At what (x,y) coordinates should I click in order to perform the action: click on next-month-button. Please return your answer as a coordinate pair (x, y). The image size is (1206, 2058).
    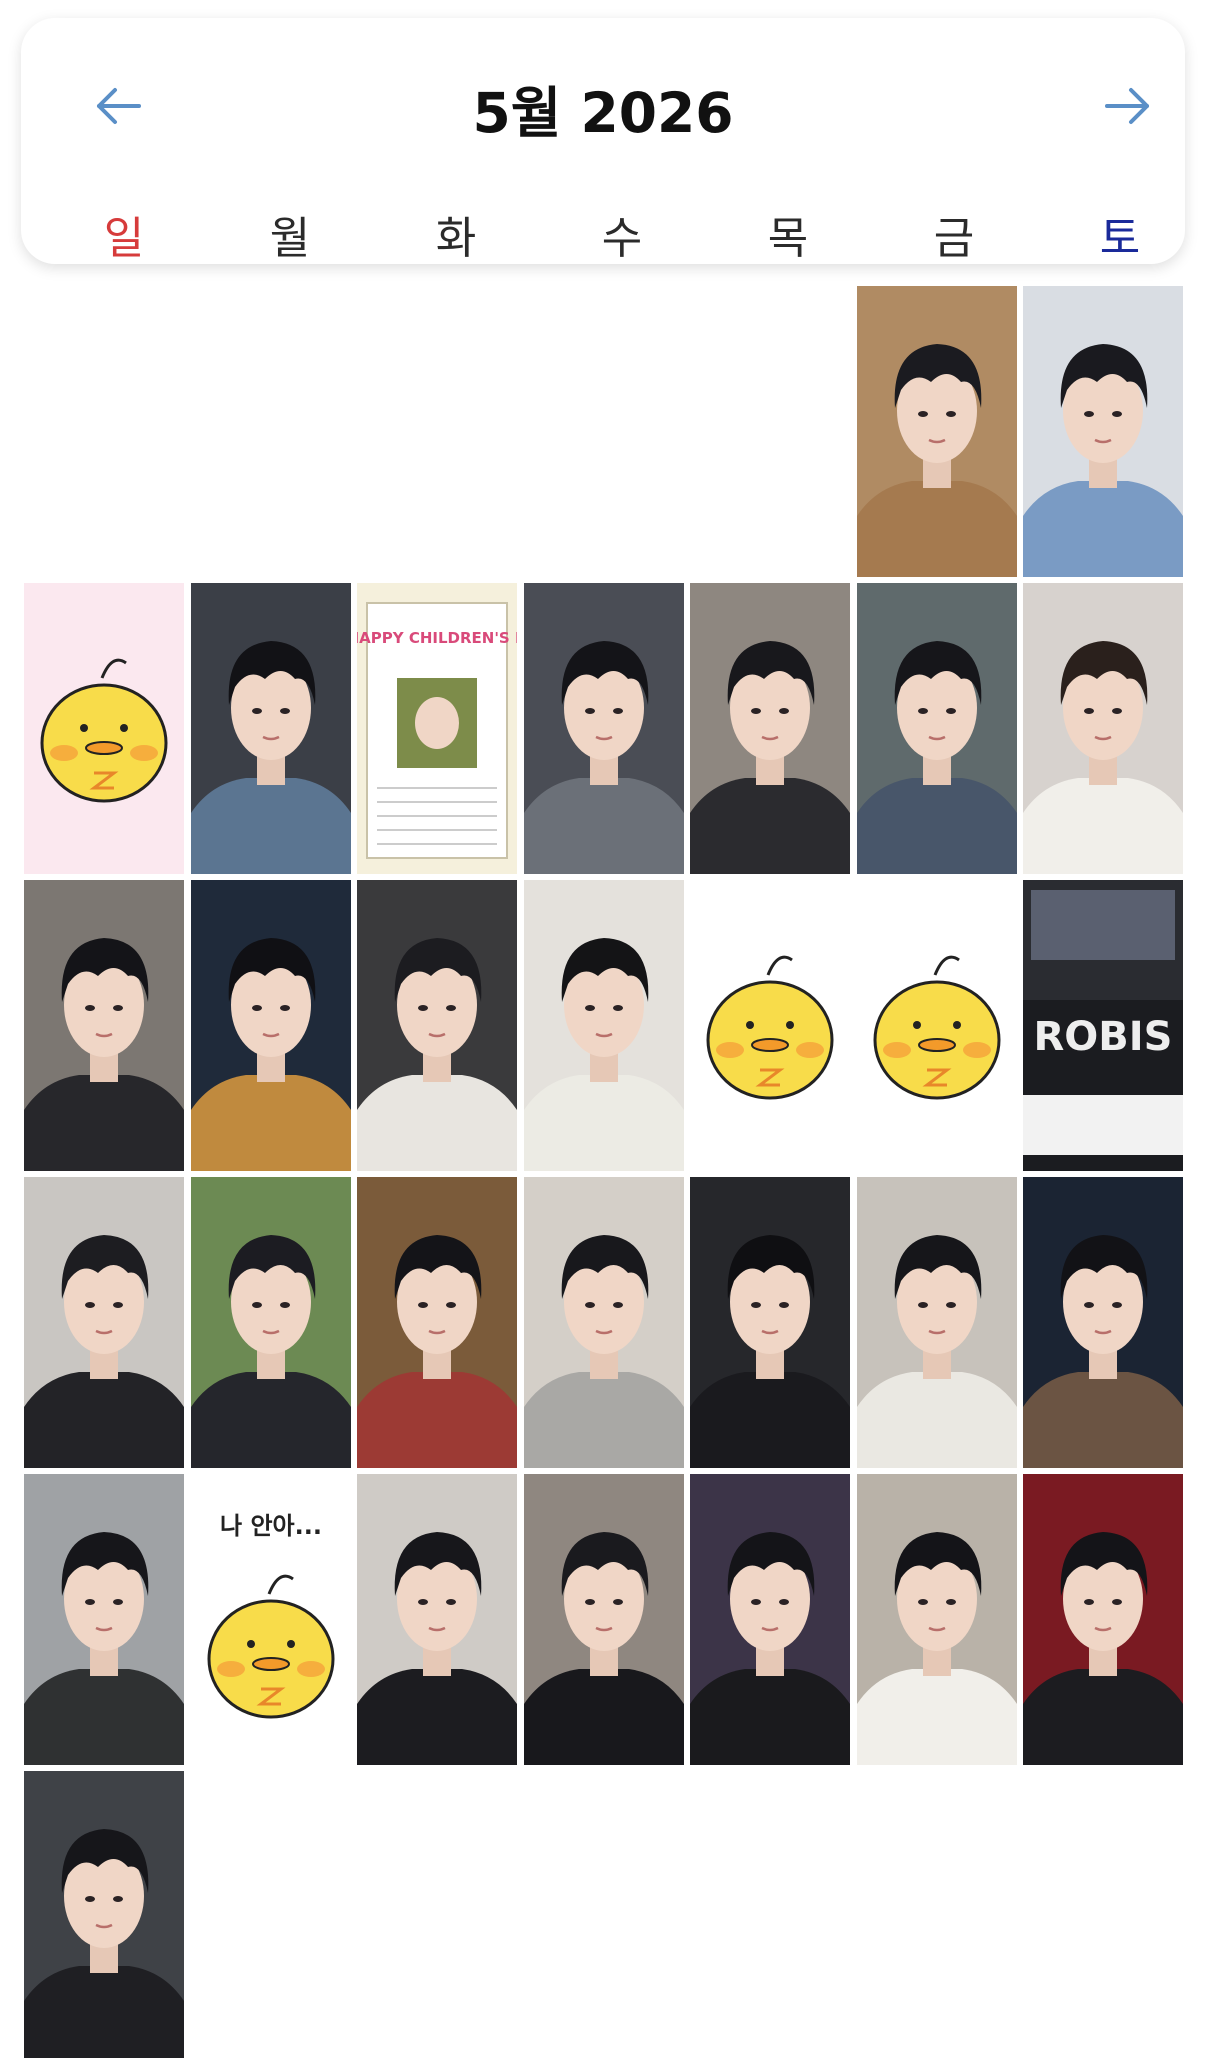
    Looking at the image, I should click on (1127, 106).